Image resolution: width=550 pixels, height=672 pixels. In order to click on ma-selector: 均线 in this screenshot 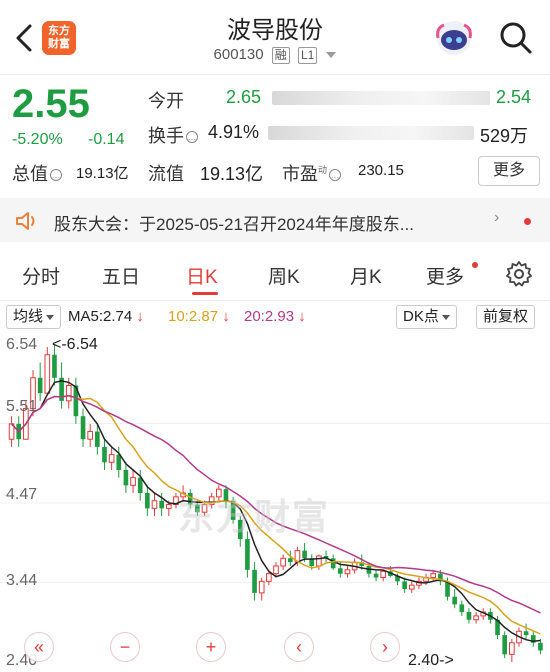, I will do `click(34, 317)`.